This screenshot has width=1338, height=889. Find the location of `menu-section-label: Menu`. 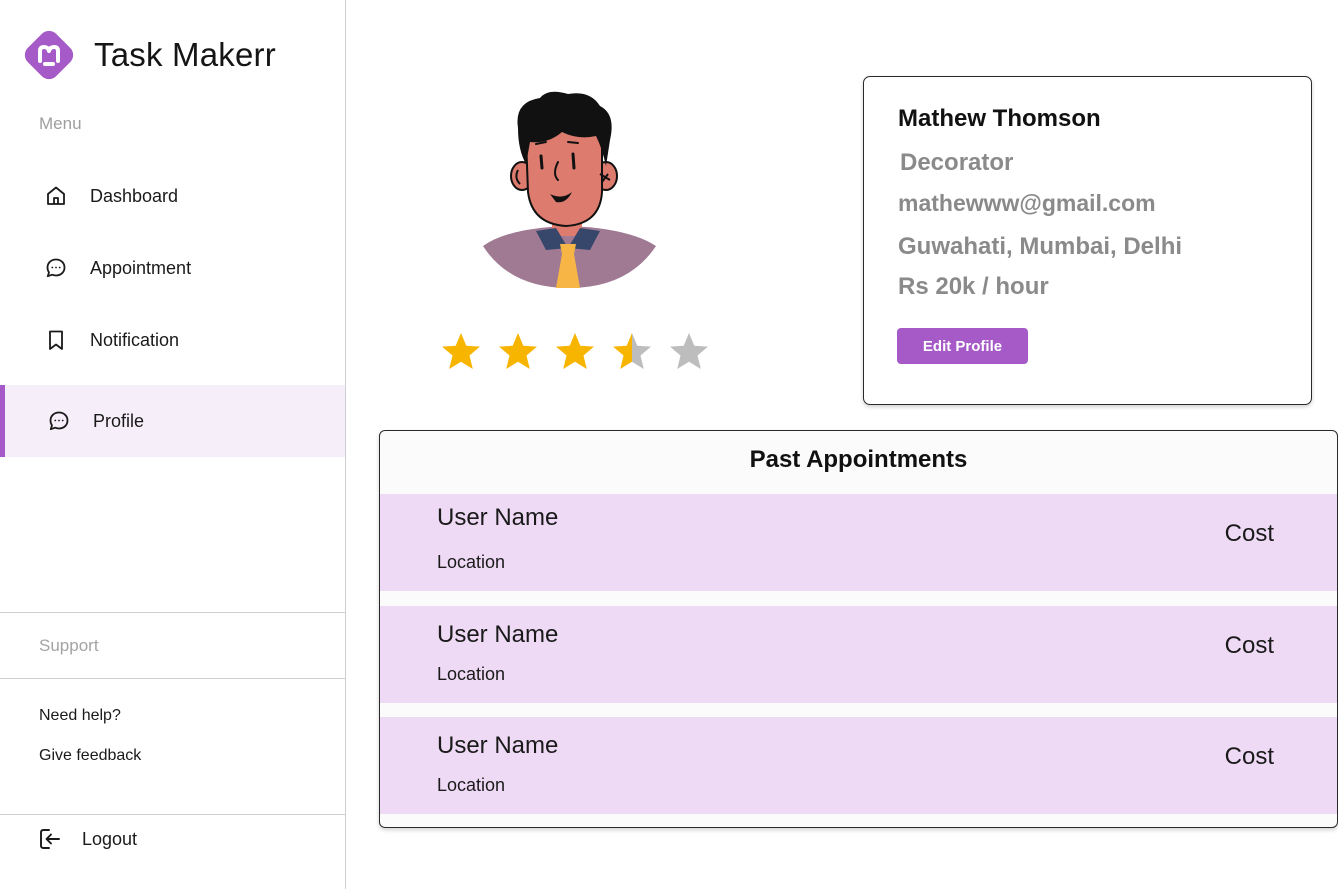

menu-section-label: Menu is located at coordinates (60, 123).